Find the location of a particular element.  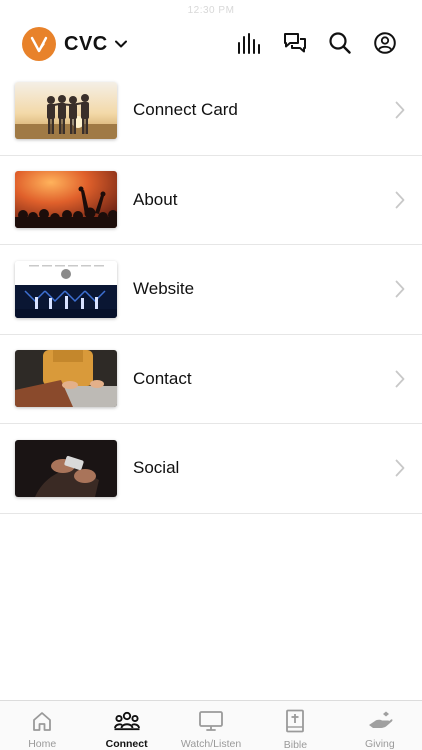

list-item-about: About is located at coordinates (211, 200).